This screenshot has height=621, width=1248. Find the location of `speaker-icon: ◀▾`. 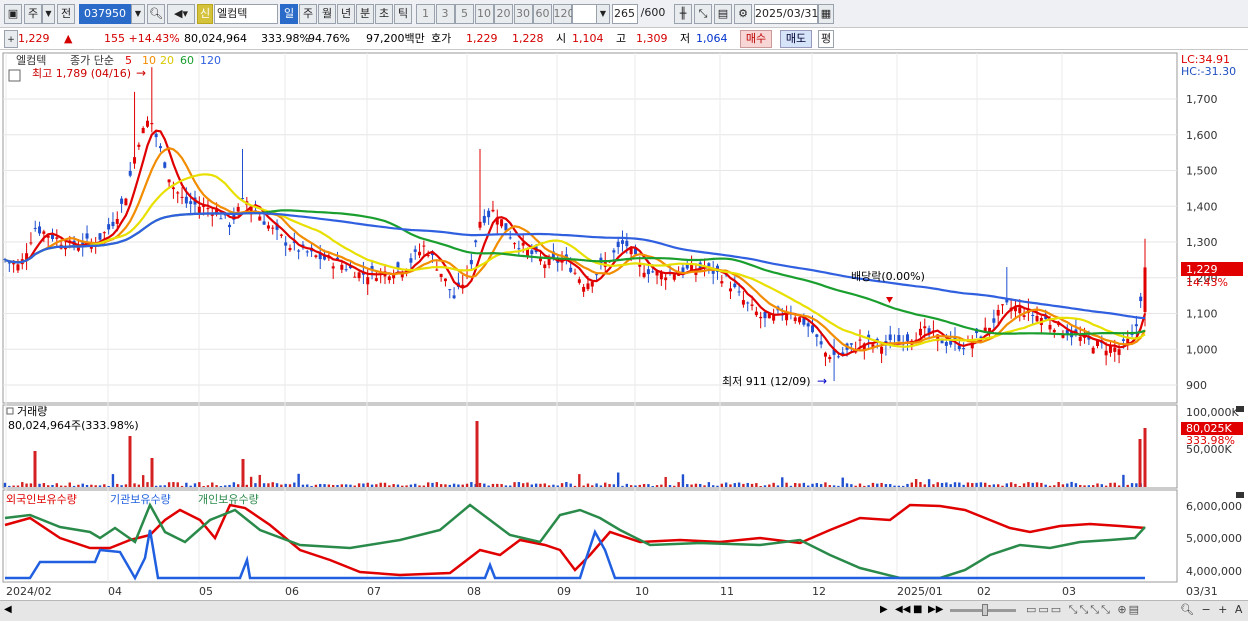

speaker-icon: ◀▾ is located at coordinates (181, 14).